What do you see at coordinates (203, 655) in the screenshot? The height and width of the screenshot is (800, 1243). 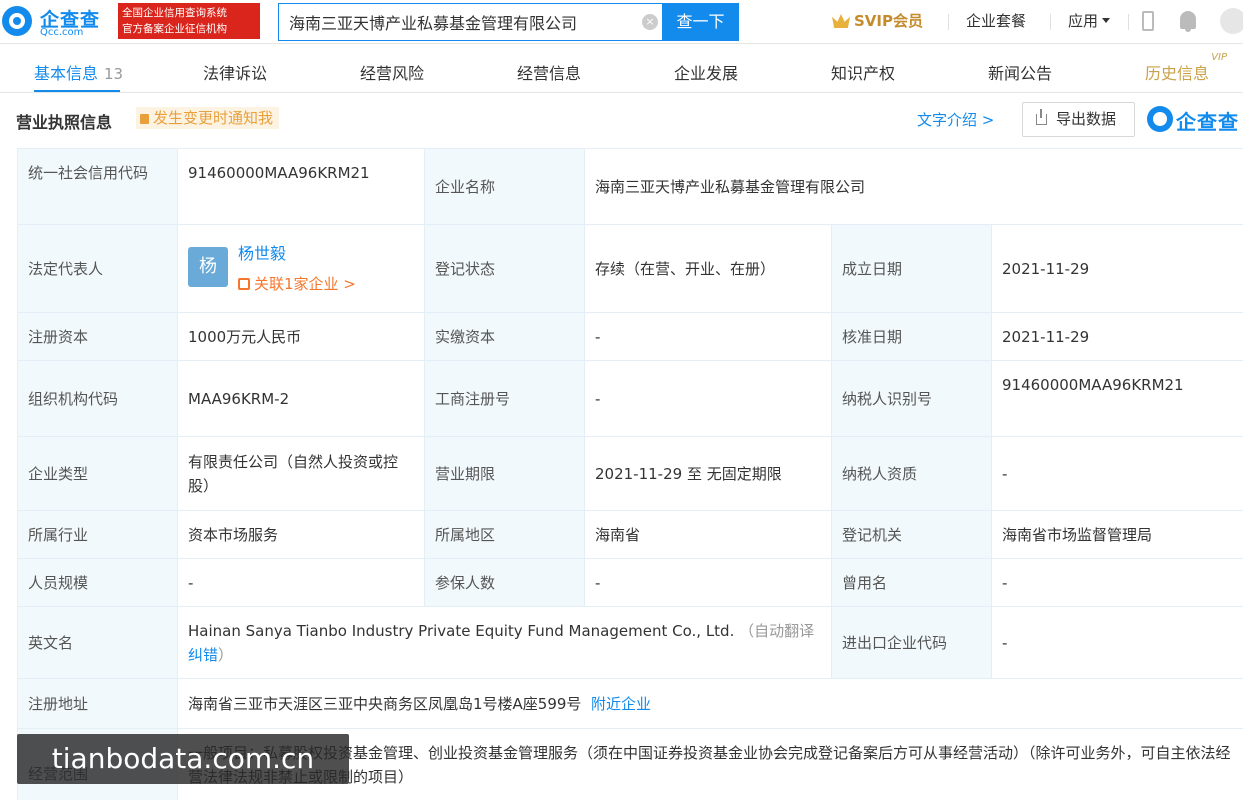 I see `correct-link: 纠错` at bounding box center [203, 655].